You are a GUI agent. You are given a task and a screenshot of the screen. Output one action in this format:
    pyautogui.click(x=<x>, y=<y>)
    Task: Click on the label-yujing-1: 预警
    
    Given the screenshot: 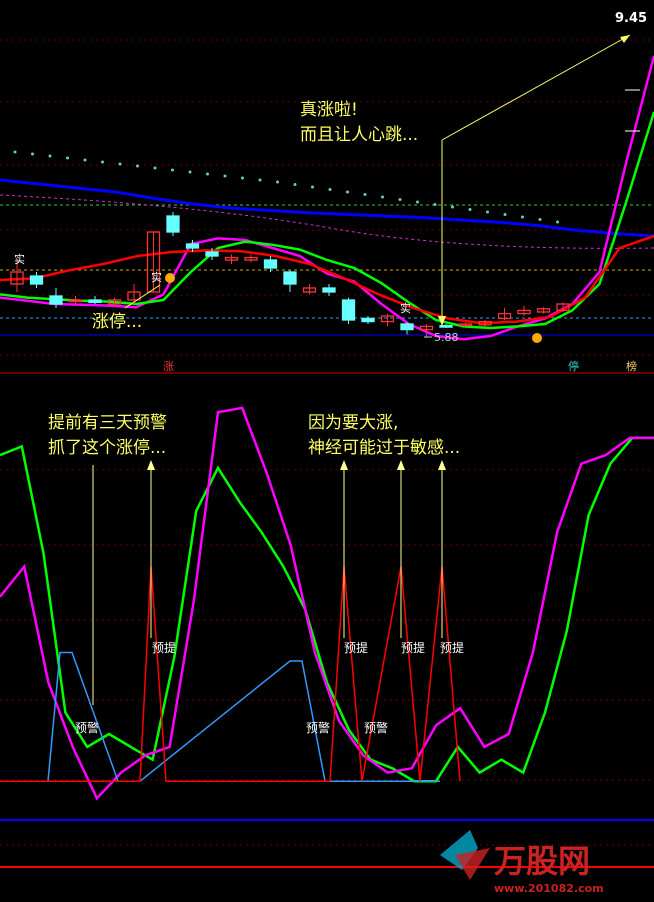 What is the action you would take?
    pyautogui.click(x=87, y=727)
    